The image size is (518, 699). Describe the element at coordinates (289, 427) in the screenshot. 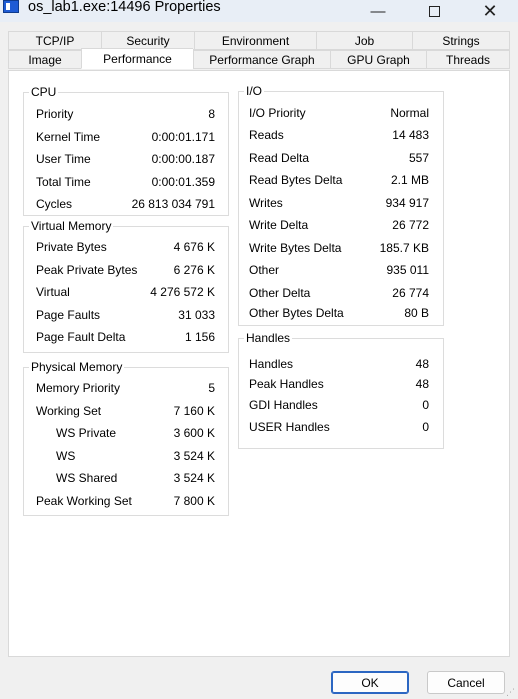

I see `handles-label: USER Handles` at that location.